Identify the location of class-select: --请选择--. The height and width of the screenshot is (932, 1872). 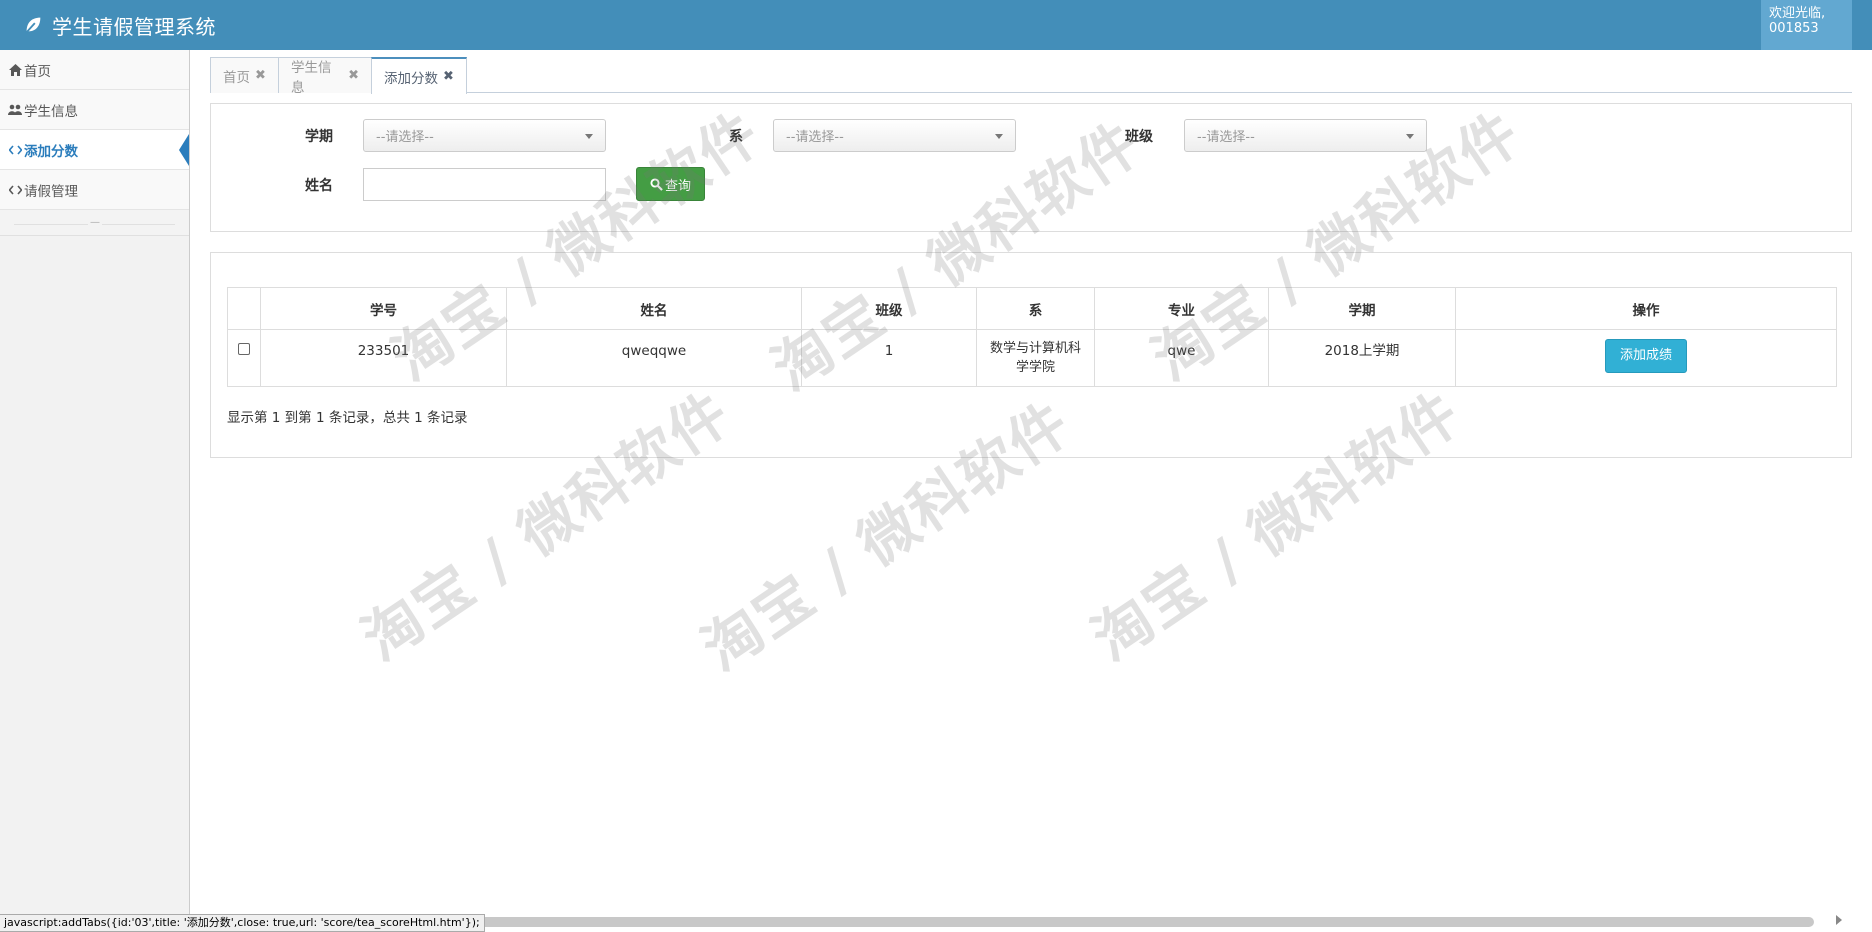
(1305, 135).